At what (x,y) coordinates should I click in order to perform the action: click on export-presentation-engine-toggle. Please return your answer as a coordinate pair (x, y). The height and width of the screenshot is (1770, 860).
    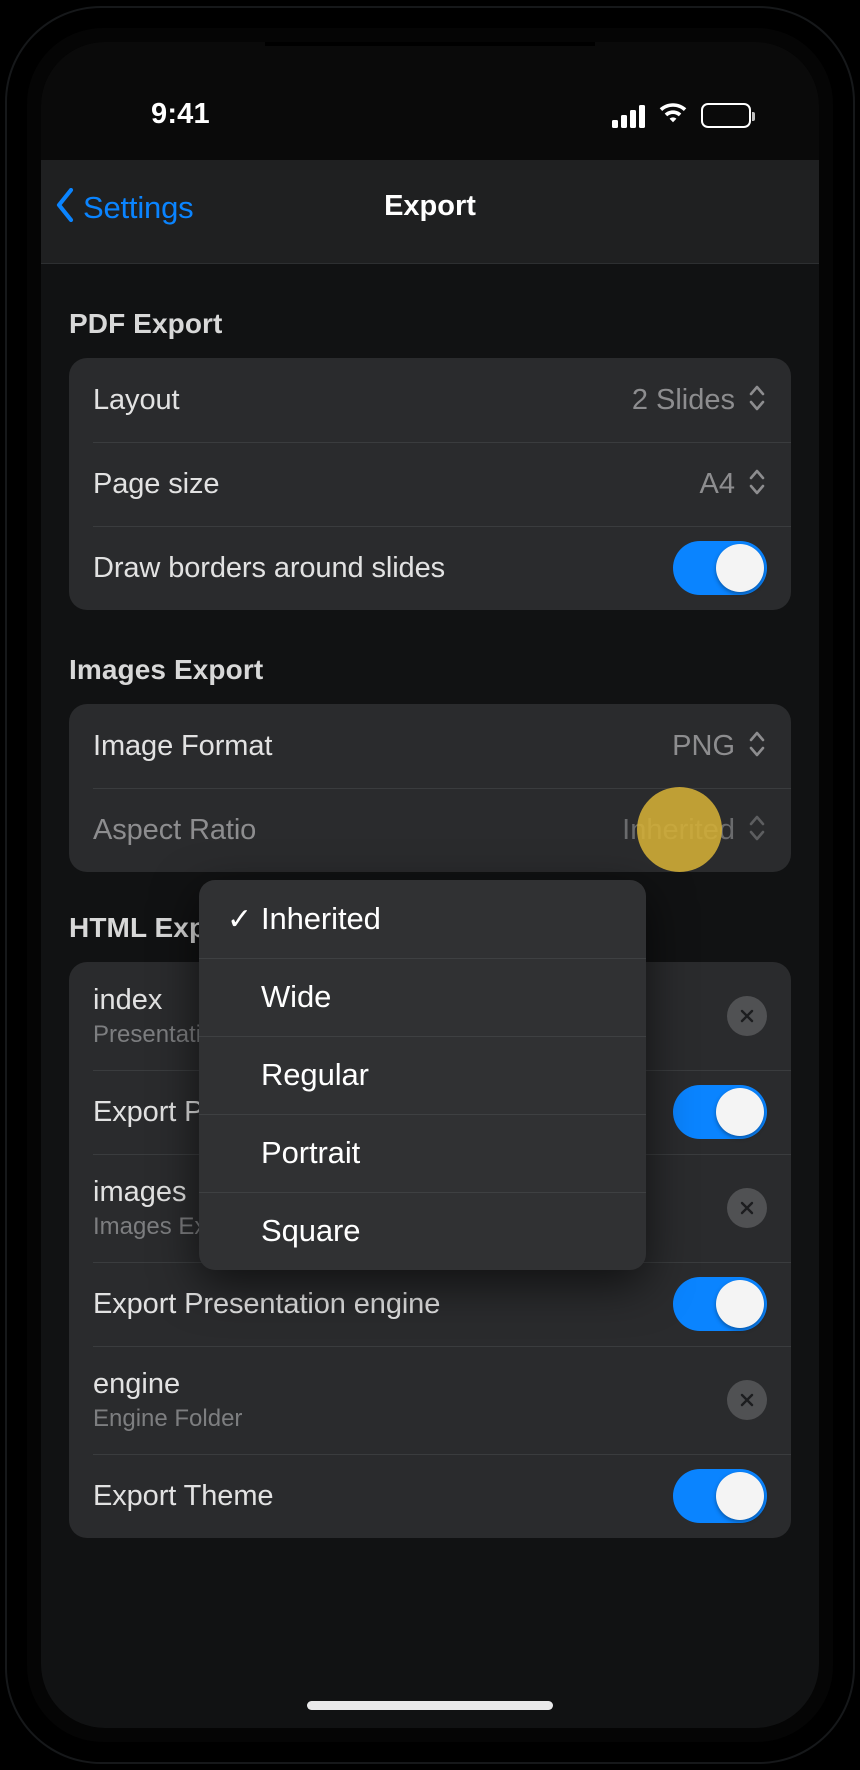
    Looking at the image, I should click on (720, 1304).